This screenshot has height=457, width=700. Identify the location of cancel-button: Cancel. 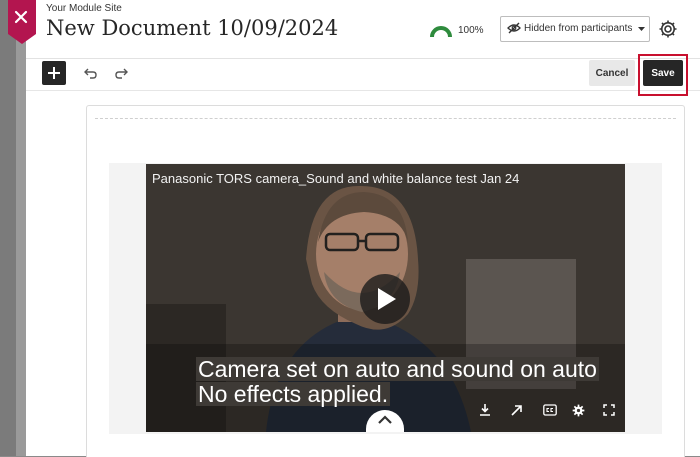
(612, 73).